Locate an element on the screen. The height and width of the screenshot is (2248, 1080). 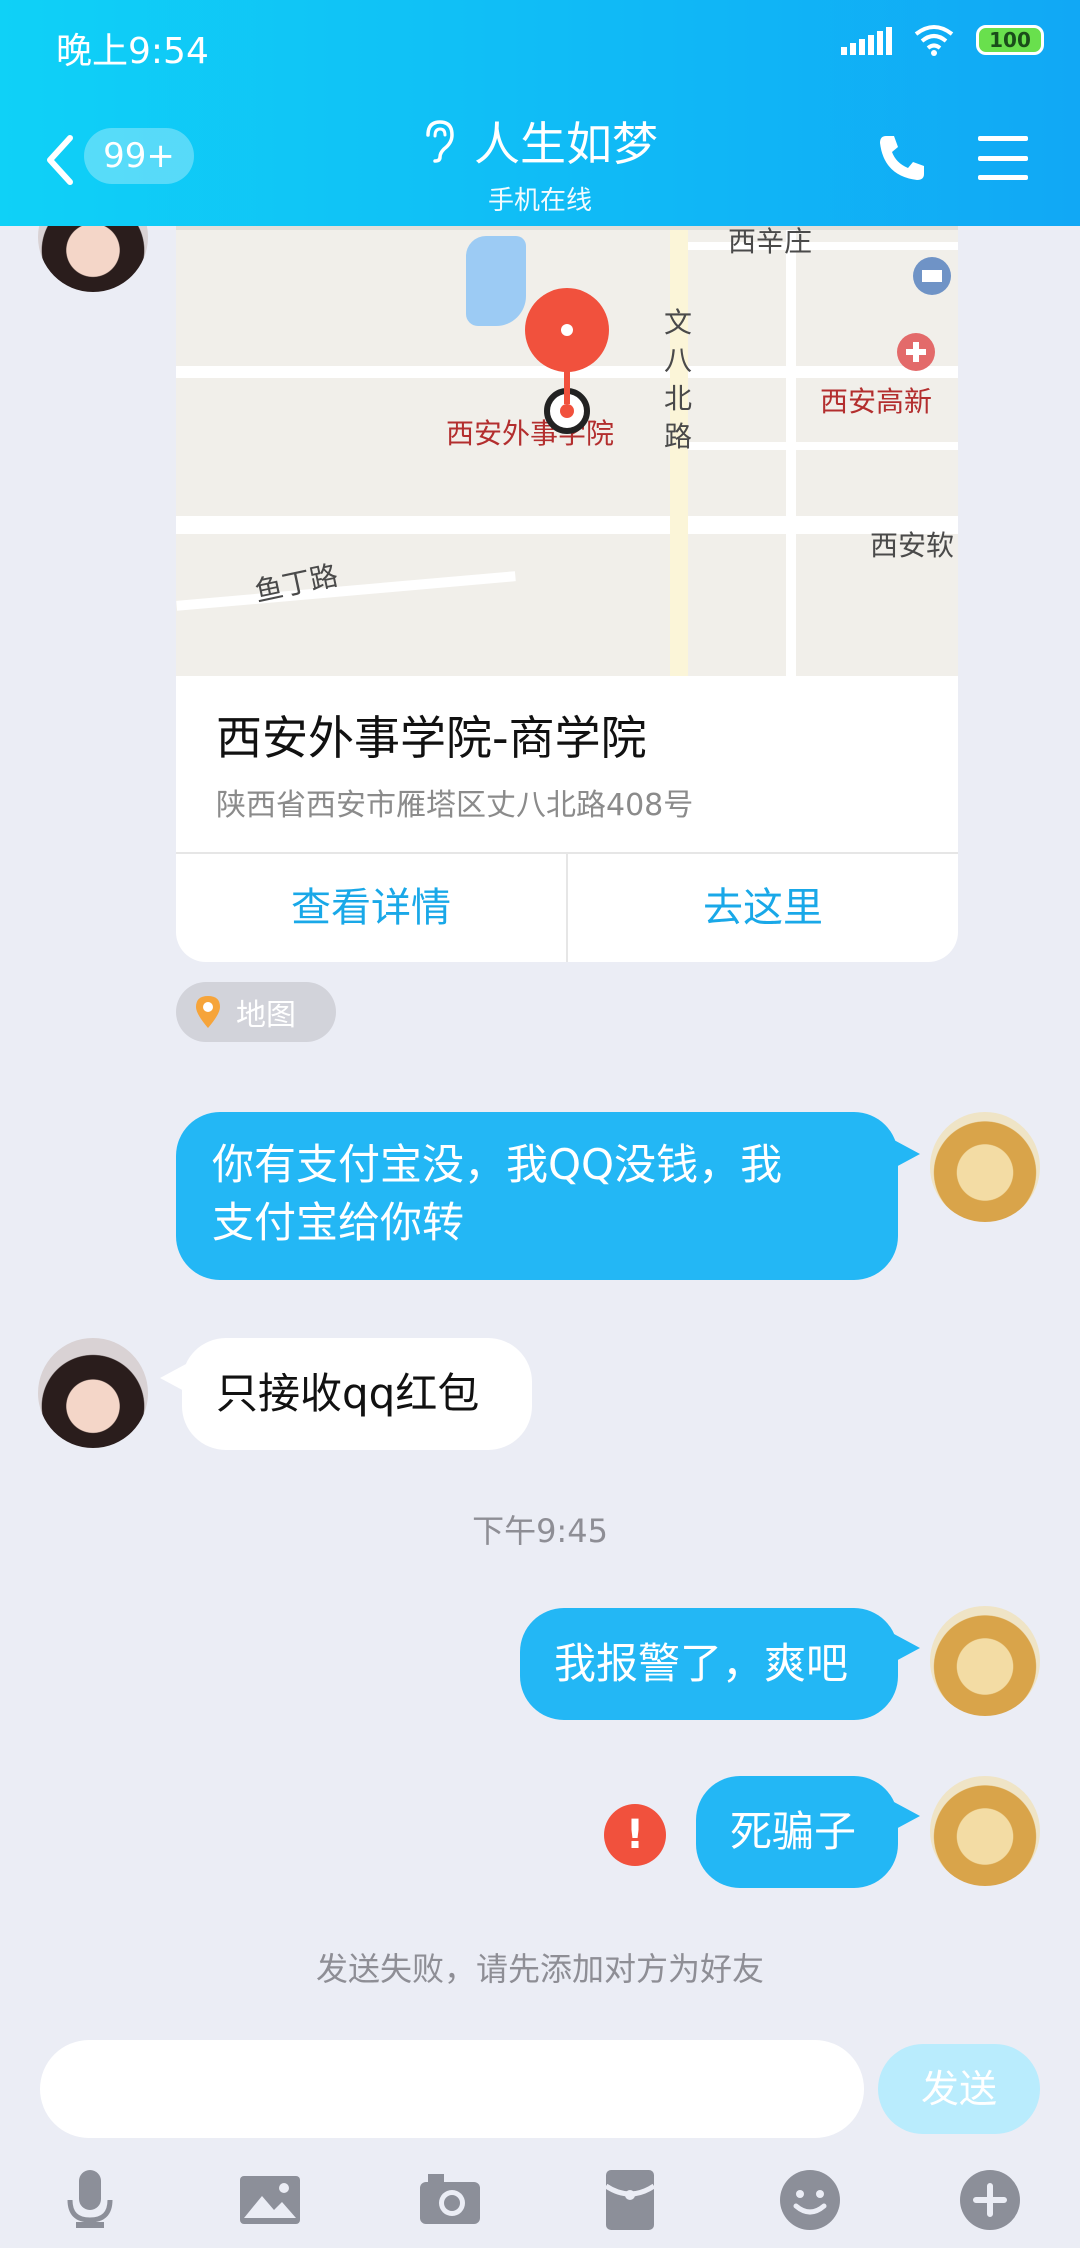
message-text: 支付宝给你转 is located at coordinates (338, 1222).